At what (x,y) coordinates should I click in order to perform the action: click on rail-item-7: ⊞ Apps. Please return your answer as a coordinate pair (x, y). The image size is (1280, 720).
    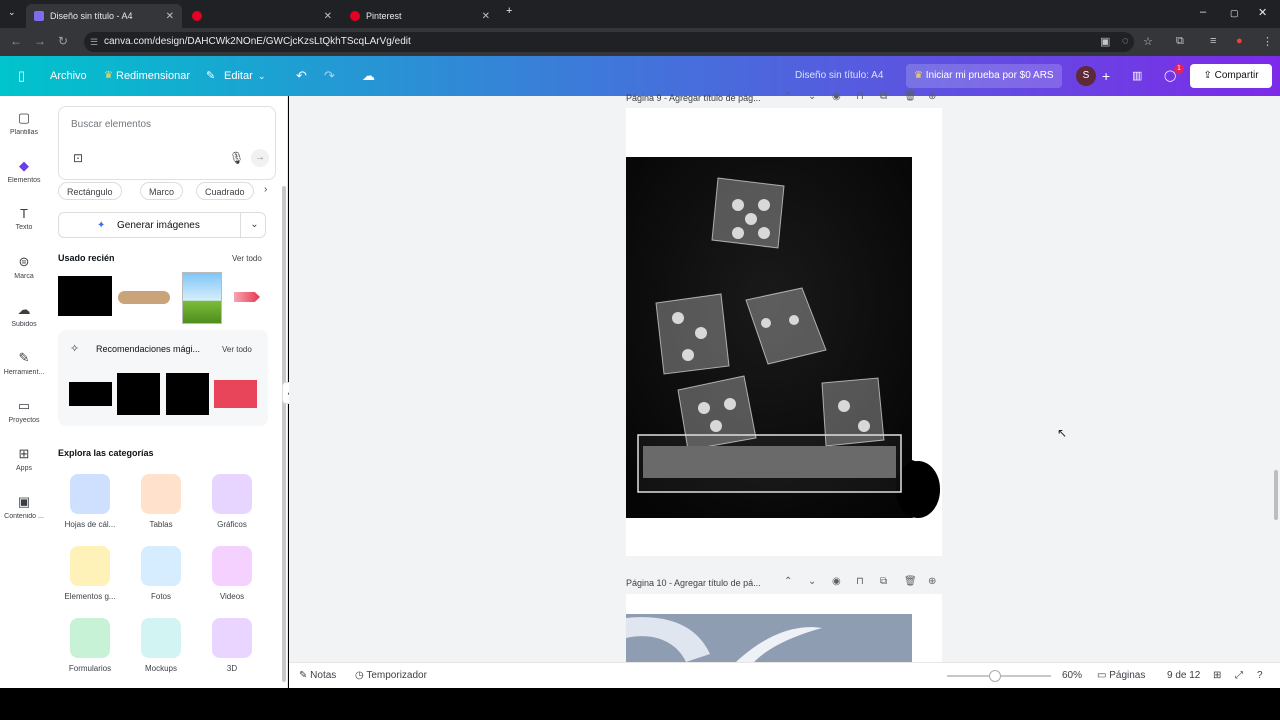
    Looking at the image, I should click on (24, 459).